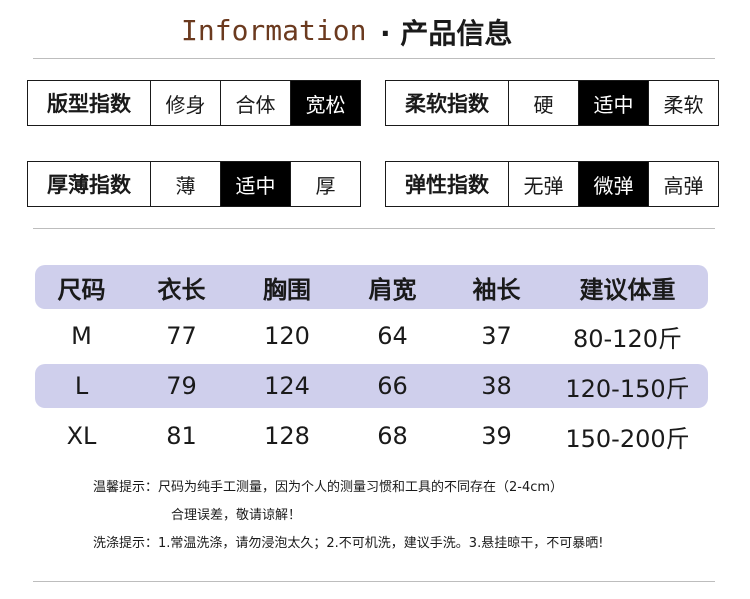  Describe the element at coordinates (392, 386) in the screenshot. I see `cell-shoulder: 66` at that location.